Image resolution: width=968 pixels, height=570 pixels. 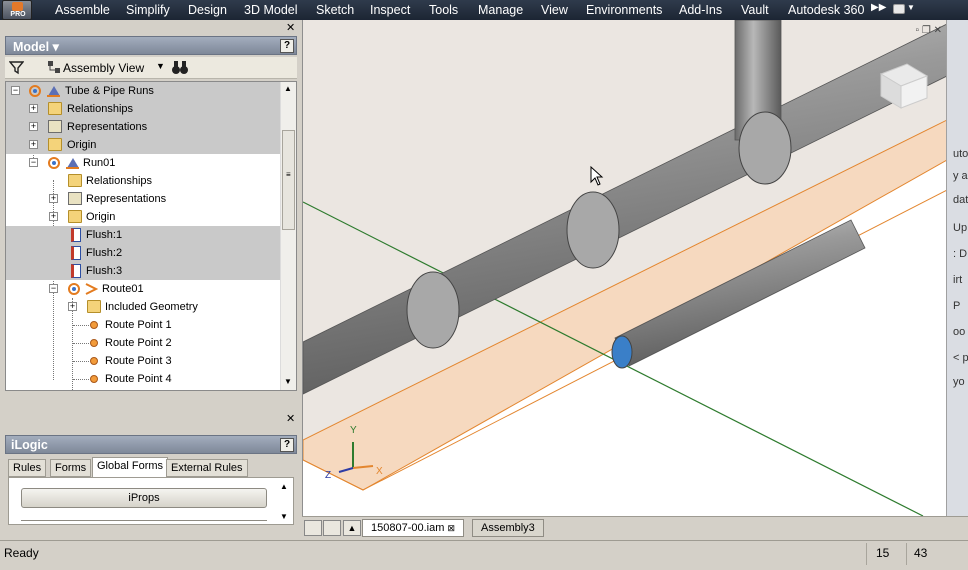 What do you see at coordinates (143, 271) in the screenshot?
I see `tree-item-flush-3: Flush:3` at bounding box center [143, 271].